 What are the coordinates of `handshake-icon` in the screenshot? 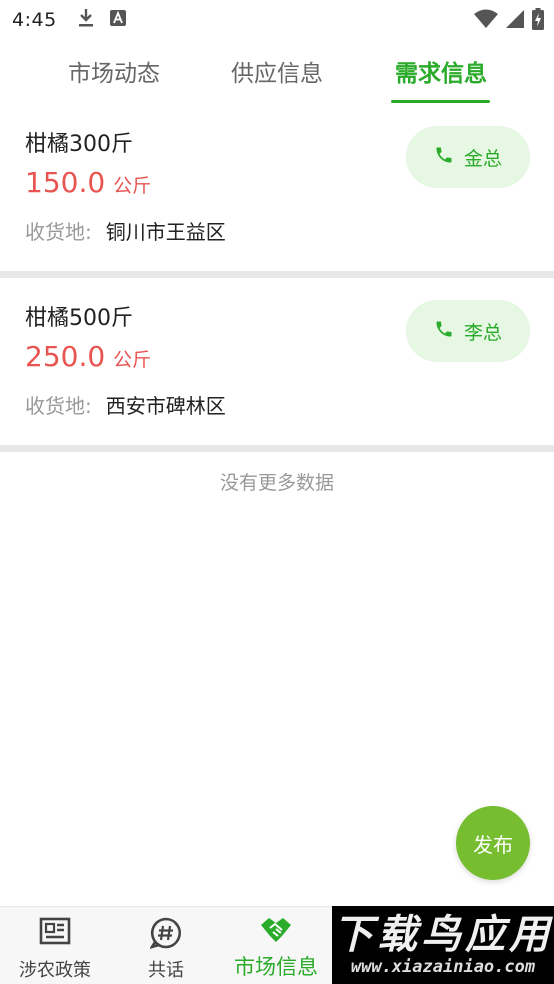 It's located at (276, 932).